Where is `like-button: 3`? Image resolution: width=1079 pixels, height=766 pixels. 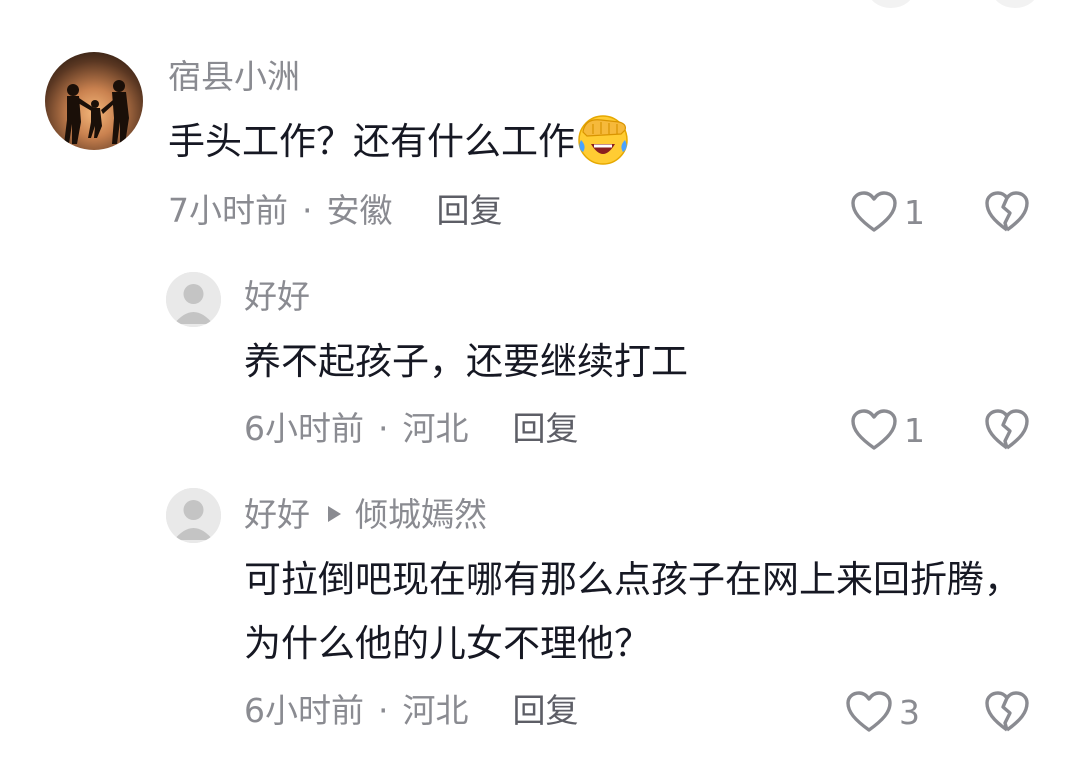
like-button: 3 is located at coordinates (882, 712).